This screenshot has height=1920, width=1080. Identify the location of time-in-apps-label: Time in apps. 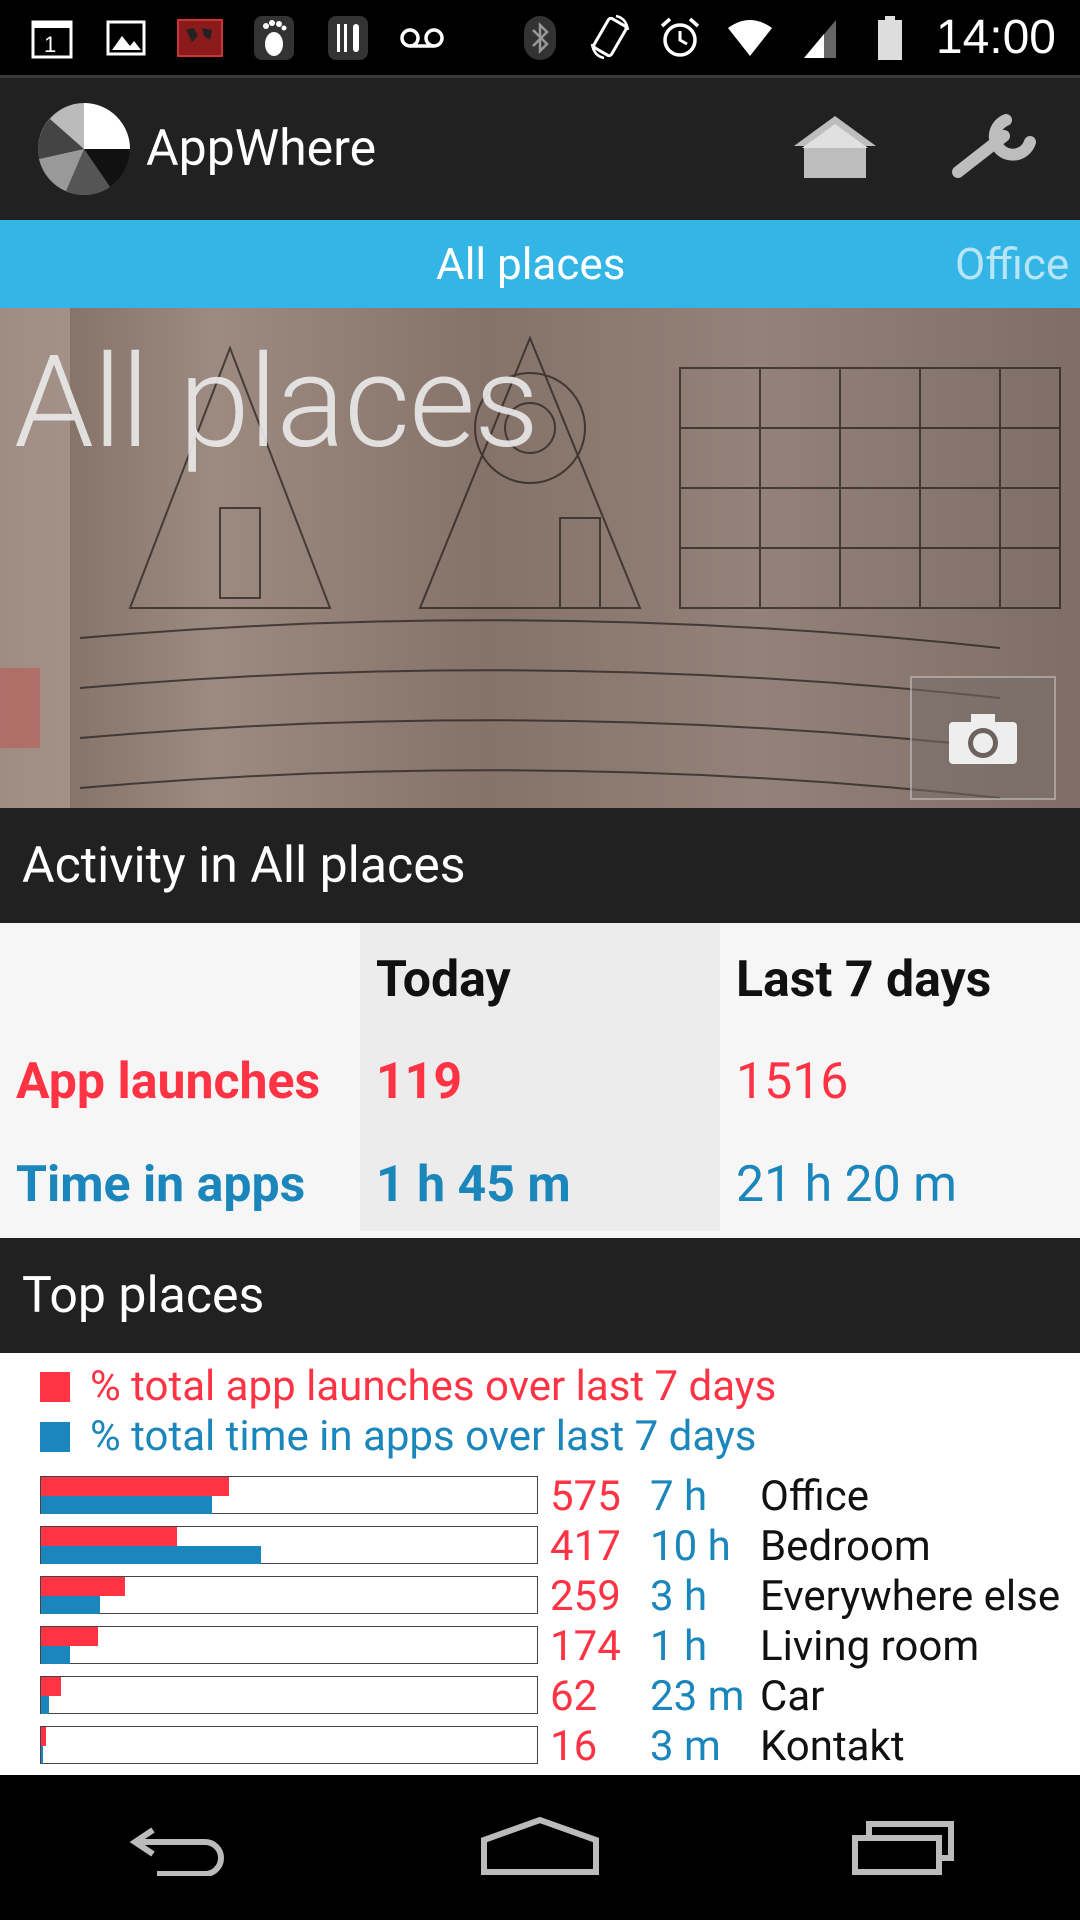
(161, 1185).